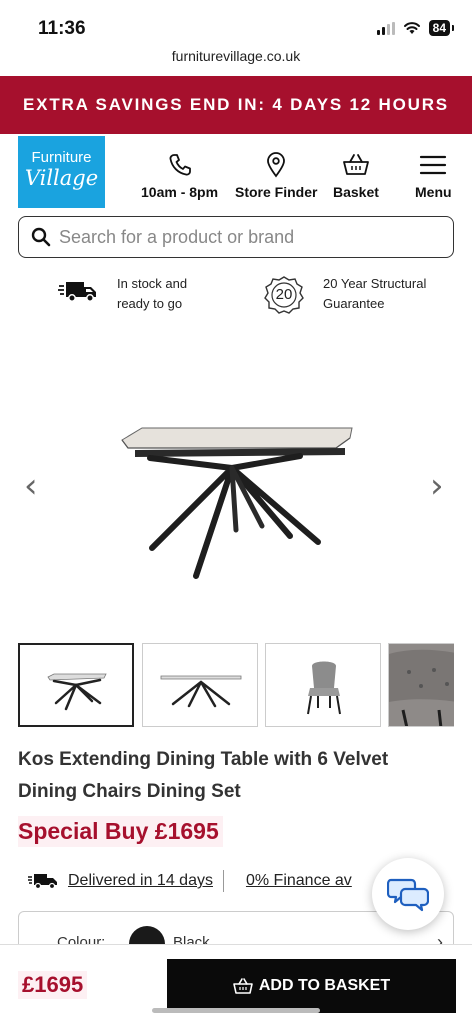 The image size is (472, 1024). Describe the element at coordinates (180, 165) in the screenshot. I see `phone-icon` at that location.